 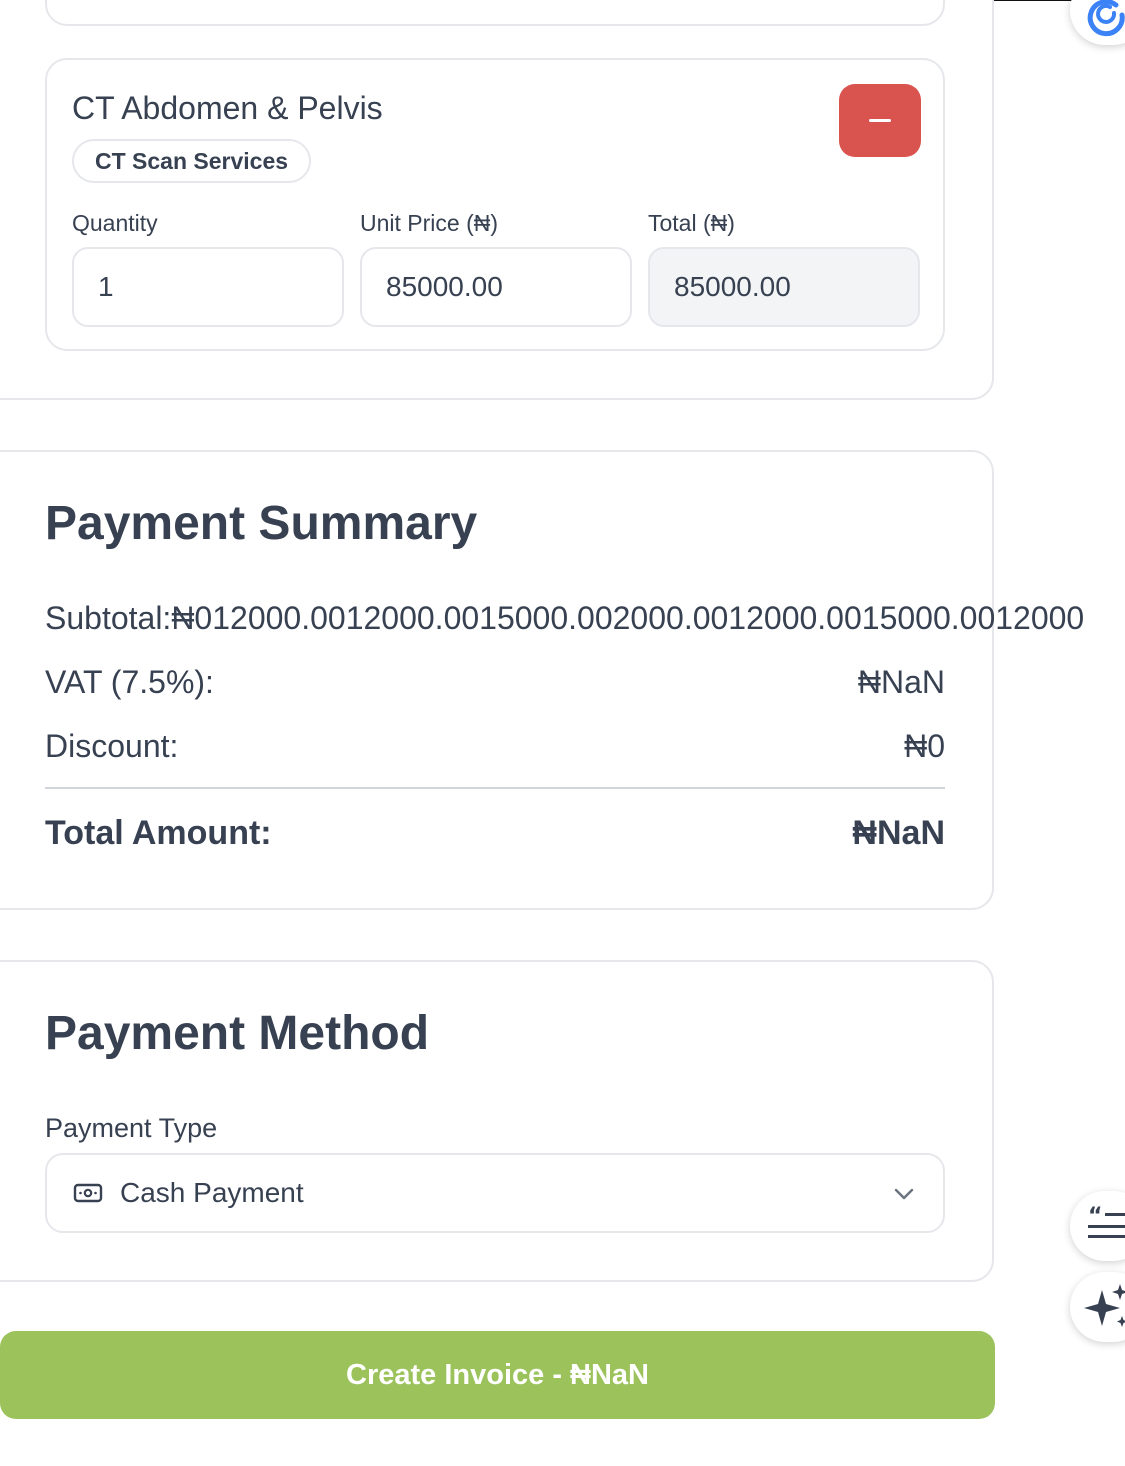 What do you see at coordinates (901, 682) in the screenshot?
I see `vat-value: ₦NaN` at bounding box center [901, 682].